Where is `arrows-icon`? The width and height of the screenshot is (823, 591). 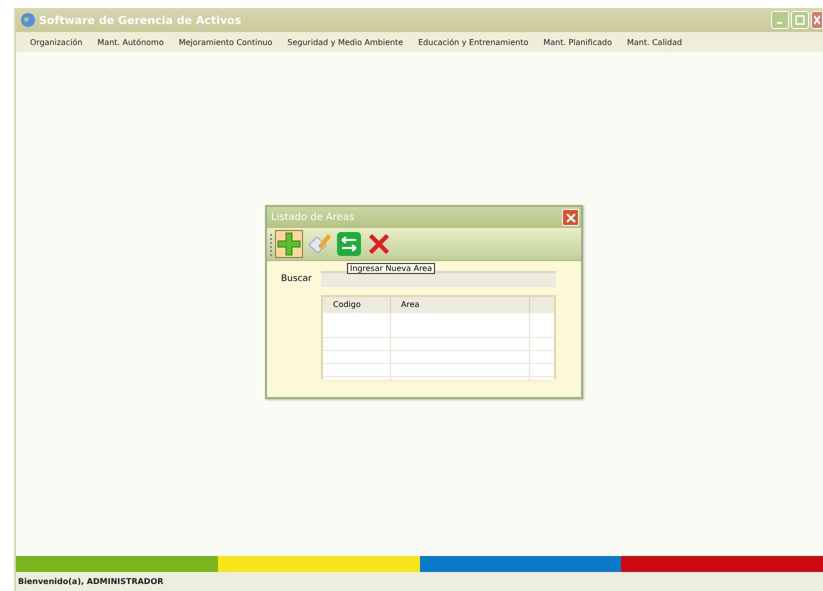
arrows-icon is located at coordinates (349, 244).